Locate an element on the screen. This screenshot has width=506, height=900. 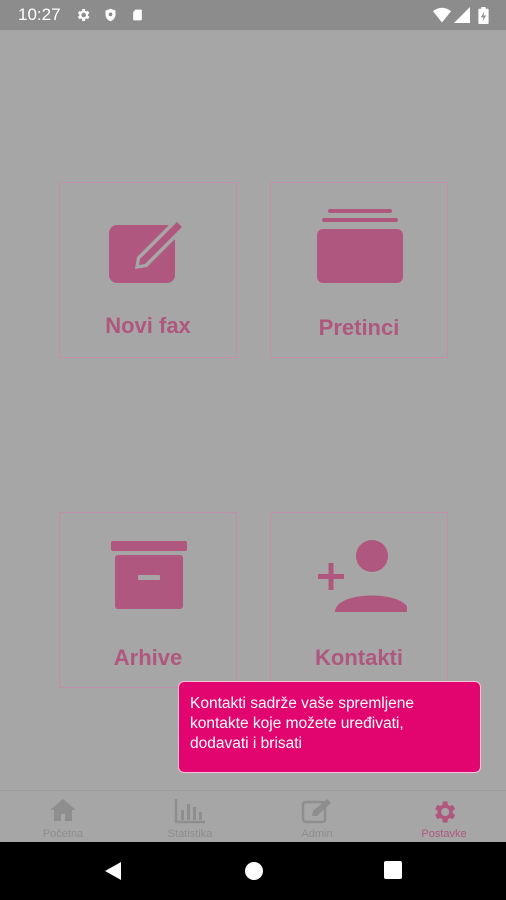
home-circle-icon is located at coordinates (254, 871).